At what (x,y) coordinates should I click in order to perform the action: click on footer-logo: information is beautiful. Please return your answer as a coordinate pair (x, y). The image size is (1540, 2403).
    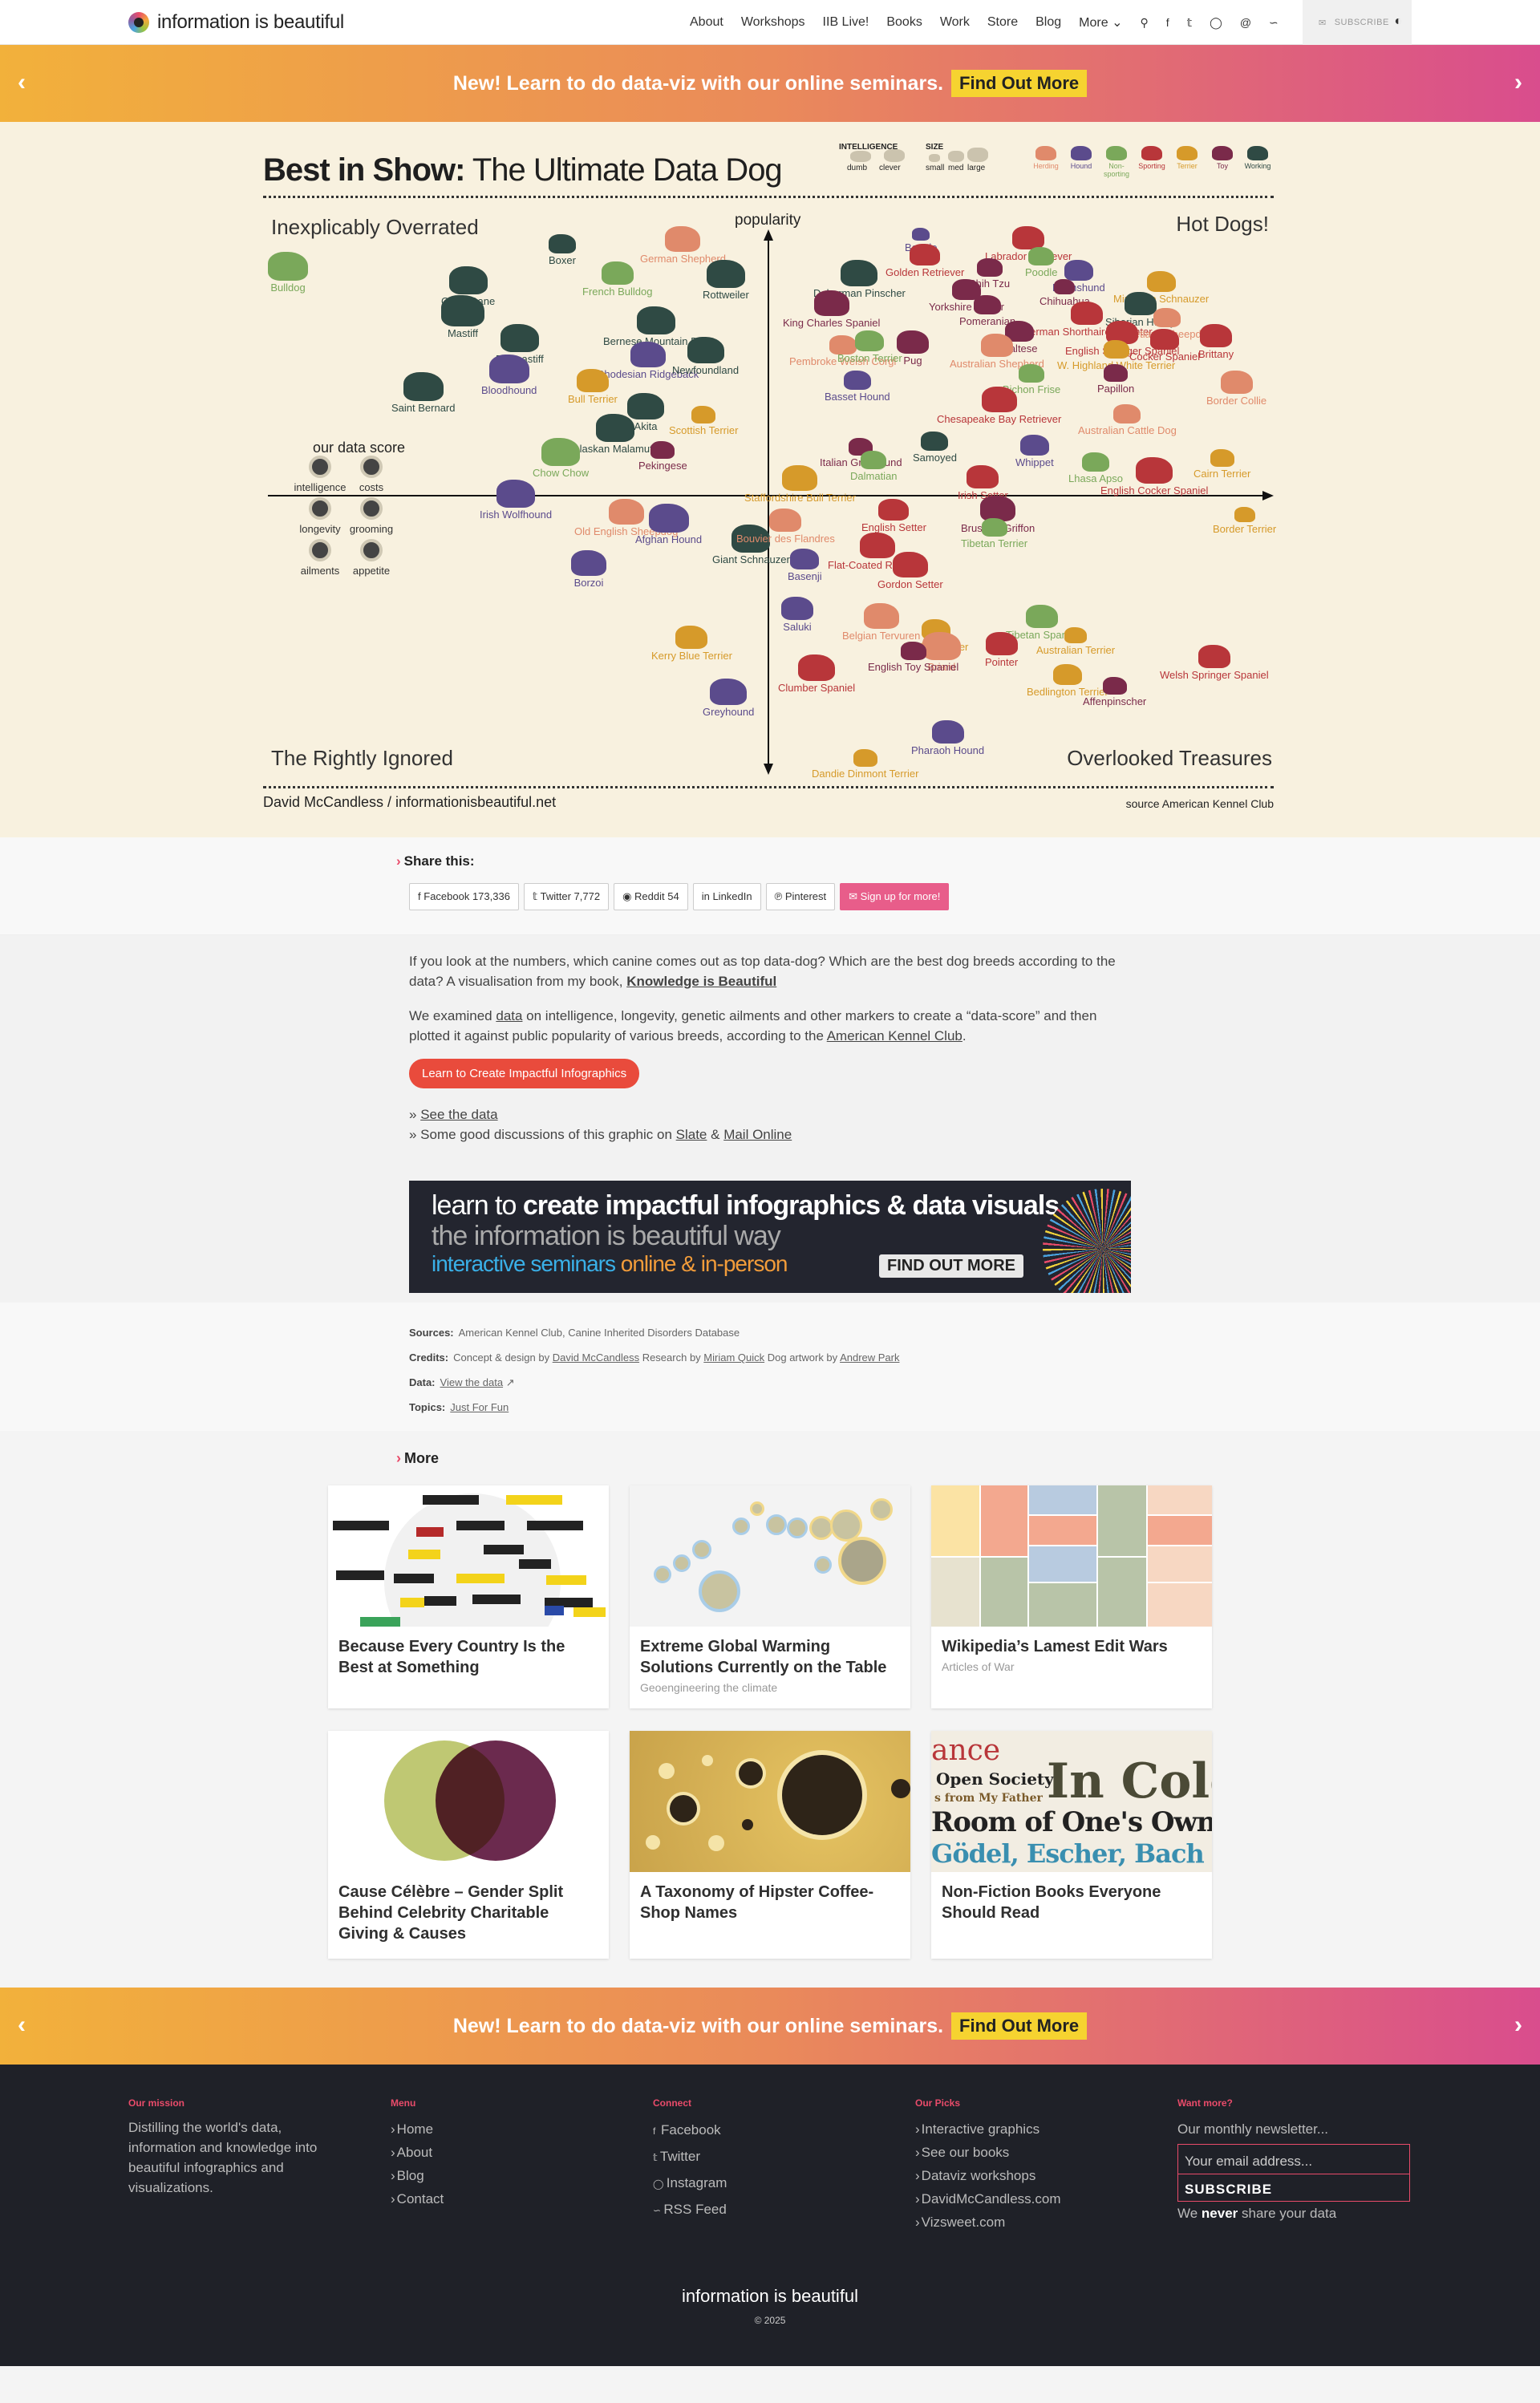
    Looking at the image, I should click on (770, 2296).